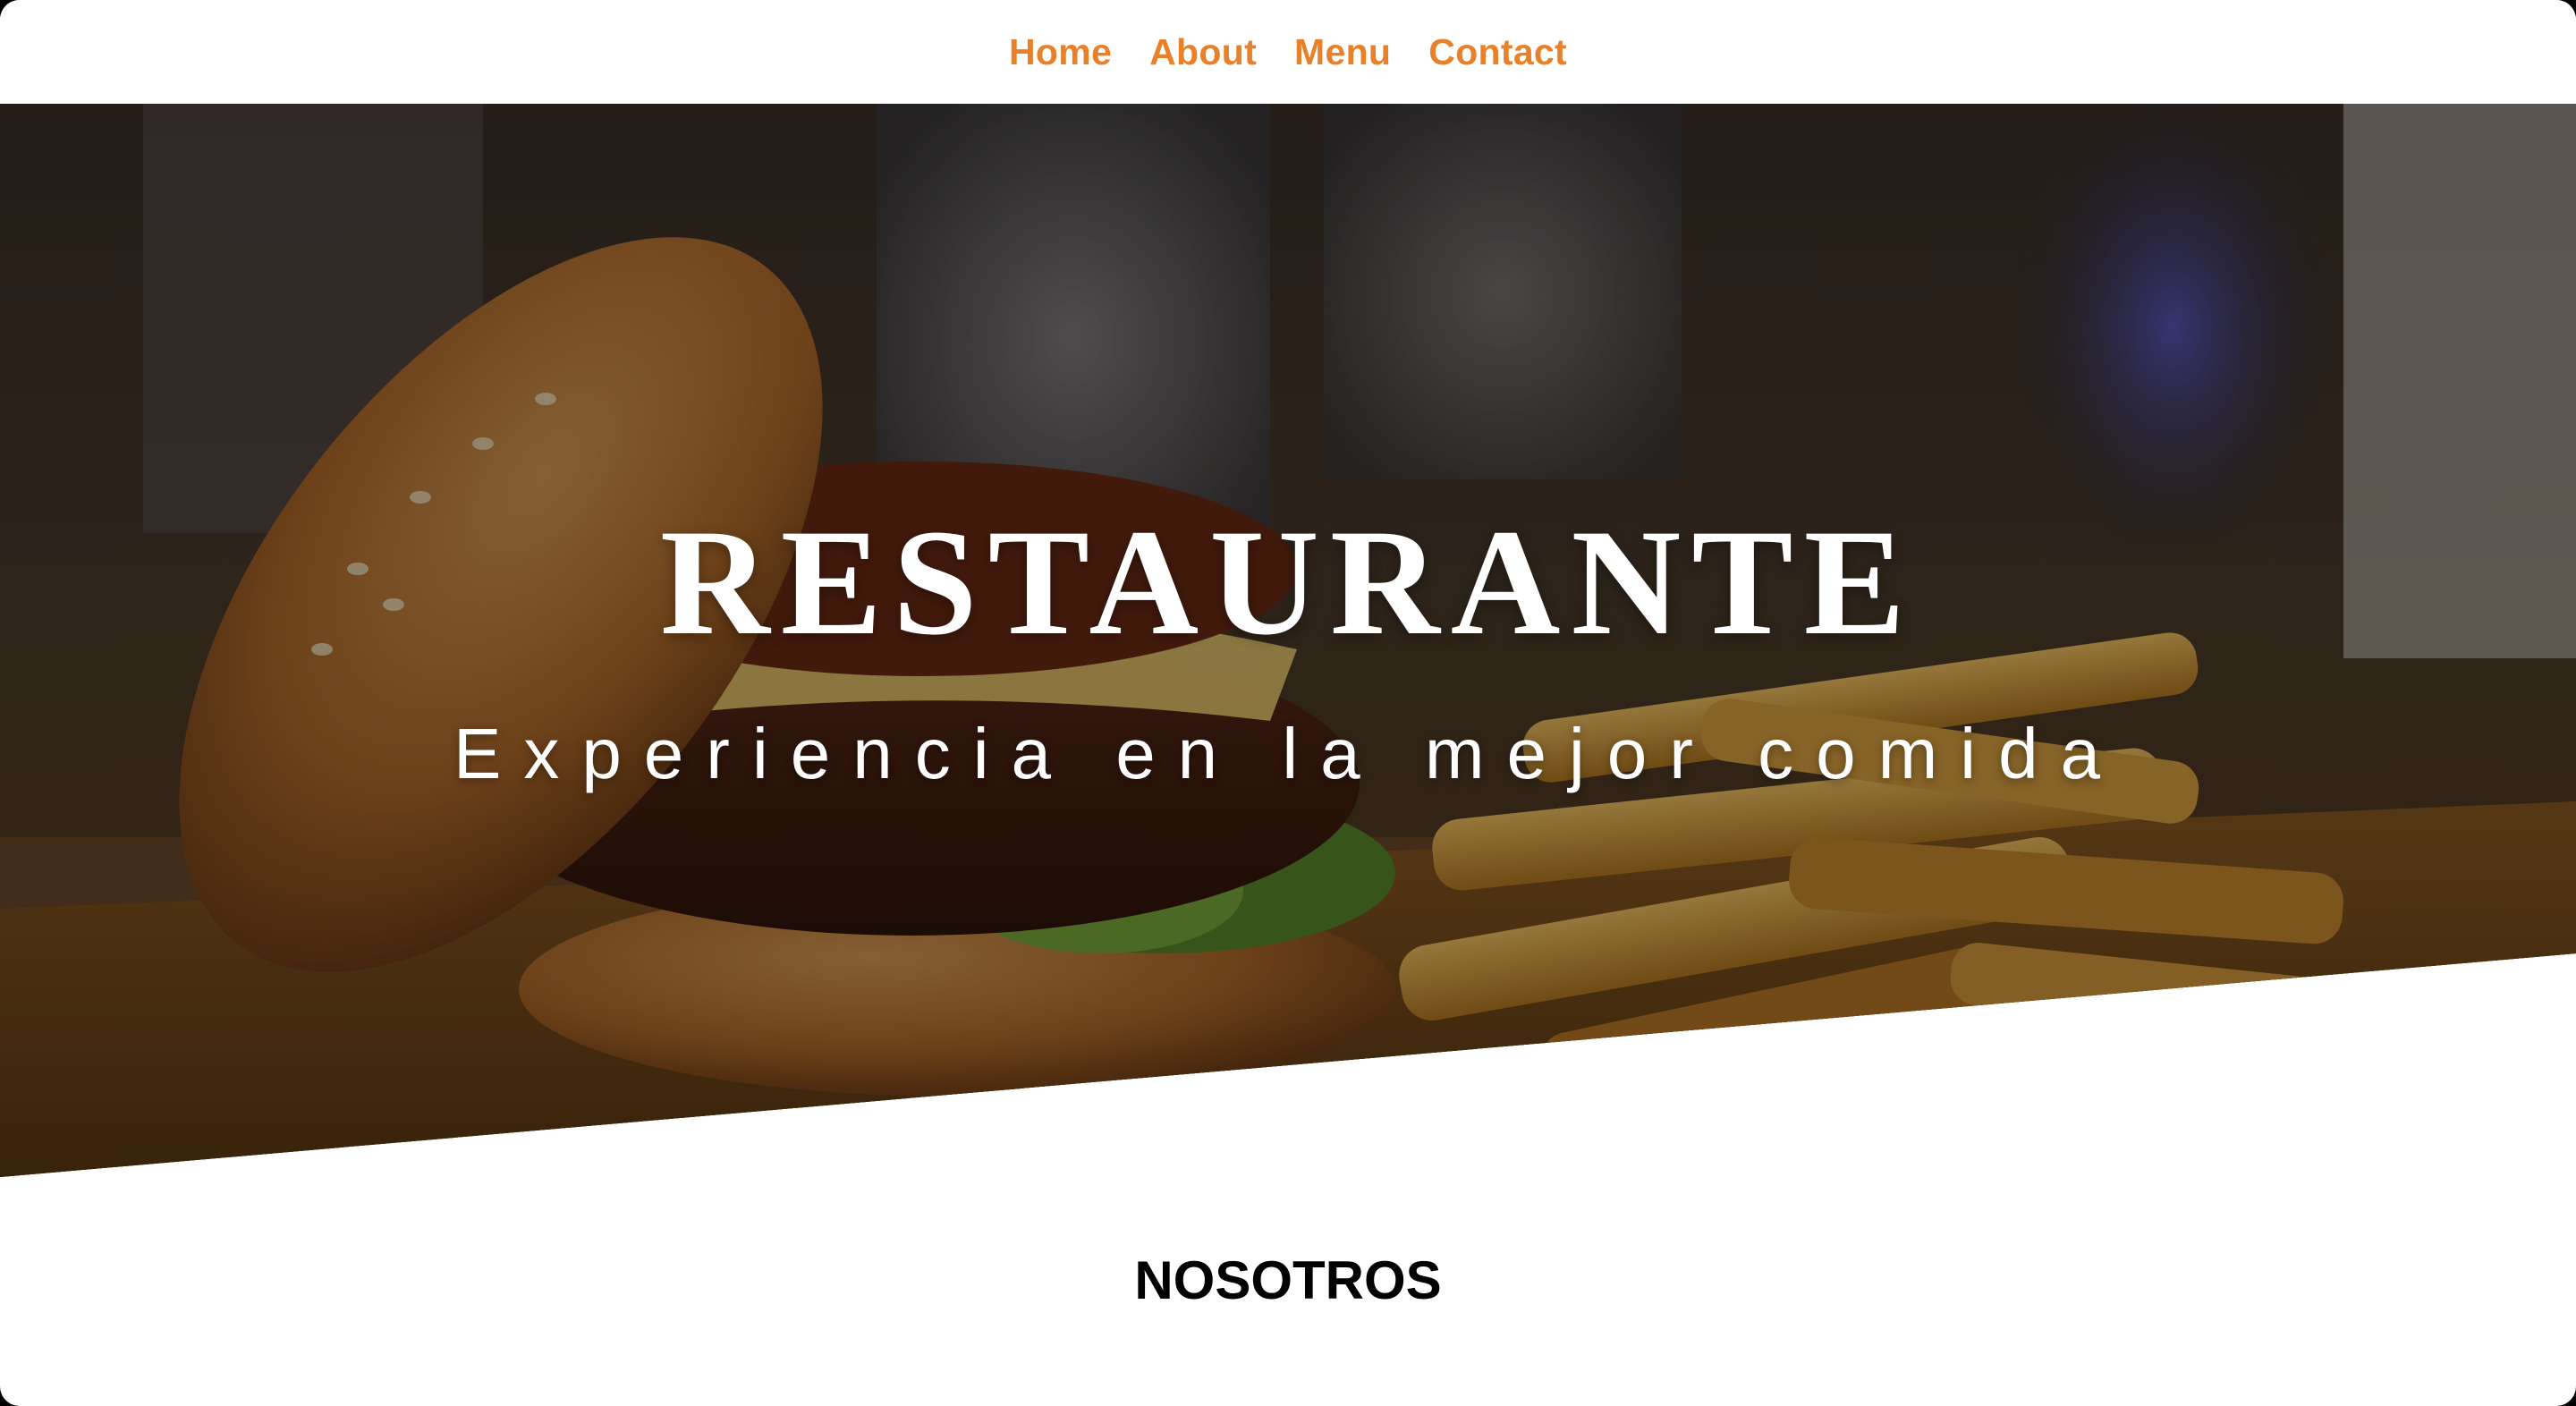 This screenshot has width=2576, height=1406. Describe the element at coordinates (1288, 1280) in the screenshot. I see `section-title-nosotros: NOSOTROS` at that location.